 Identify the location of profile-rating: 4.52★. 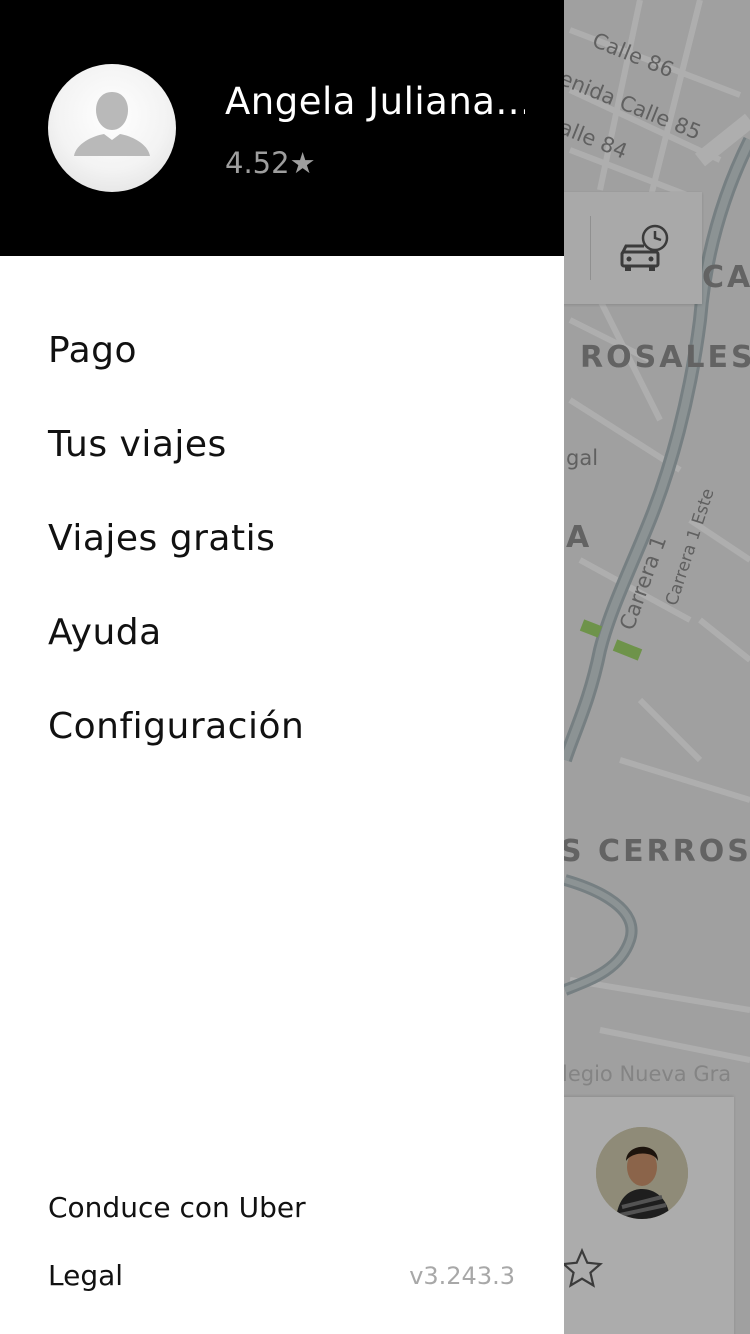
(270, 163).